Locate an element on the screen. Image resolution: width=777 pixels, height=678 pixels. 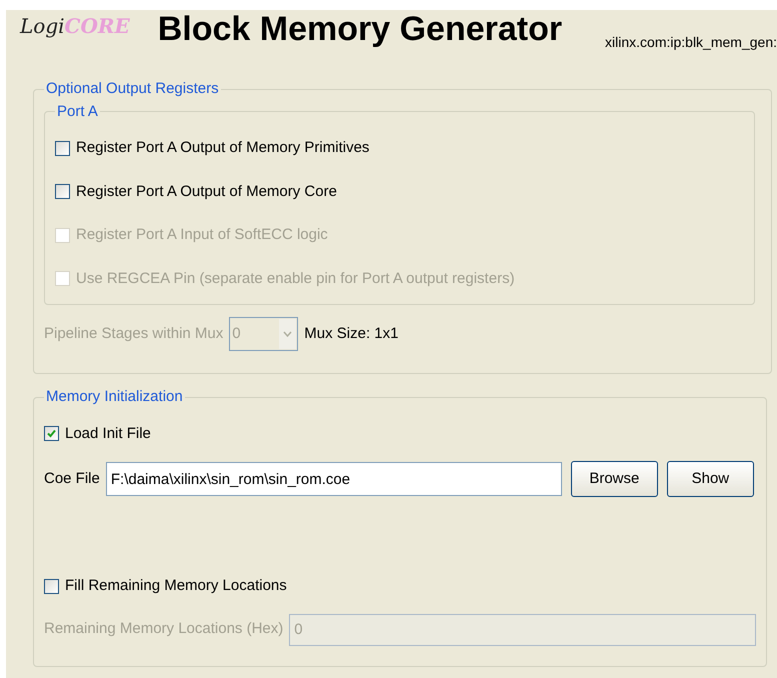
group-title: Port A is located at coordinates (77, 112).